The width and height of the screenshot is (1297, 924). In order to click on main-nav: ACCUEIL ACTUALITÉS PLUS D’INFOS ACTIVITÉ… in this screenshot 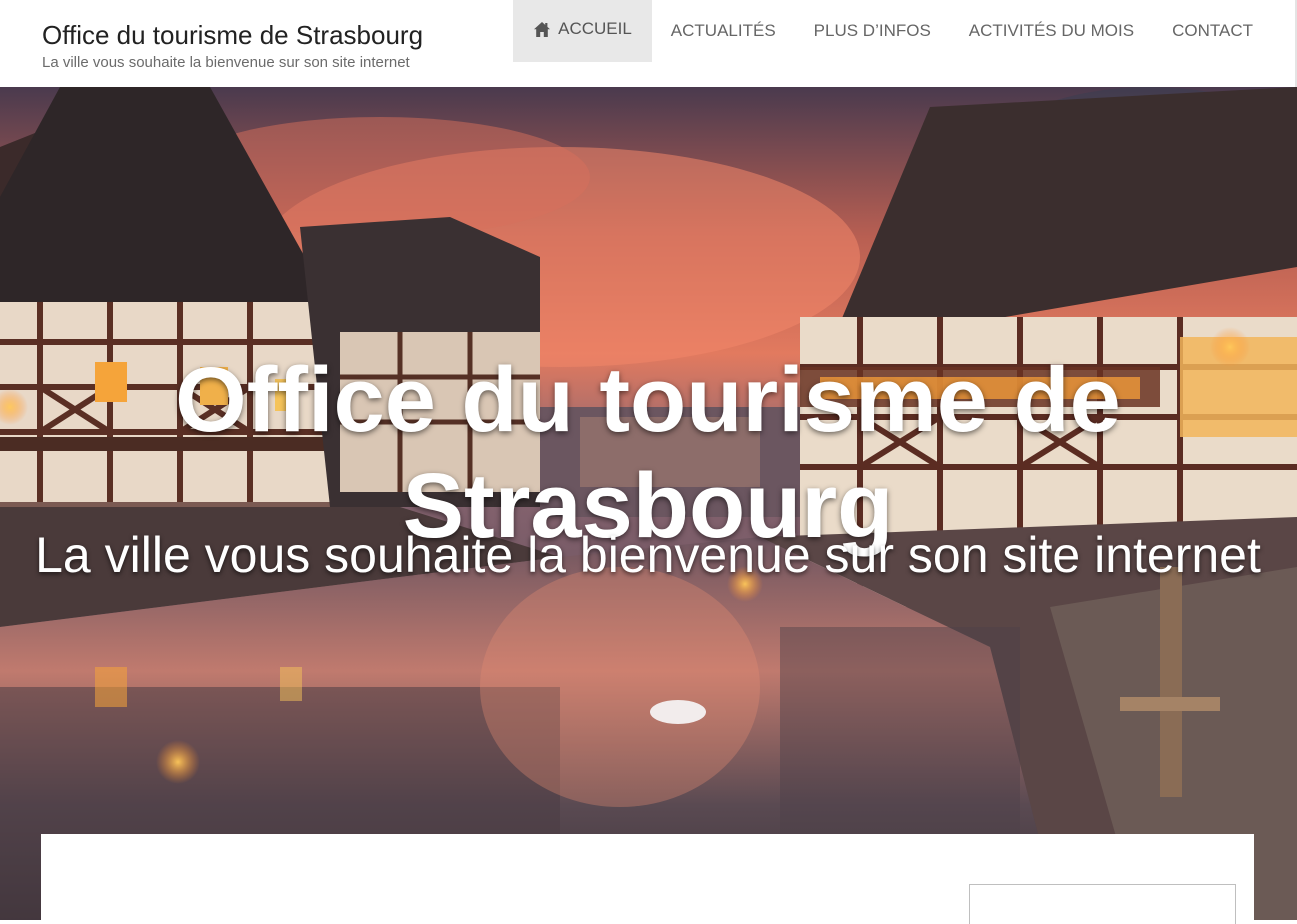, I will do `click(892, 31)`.